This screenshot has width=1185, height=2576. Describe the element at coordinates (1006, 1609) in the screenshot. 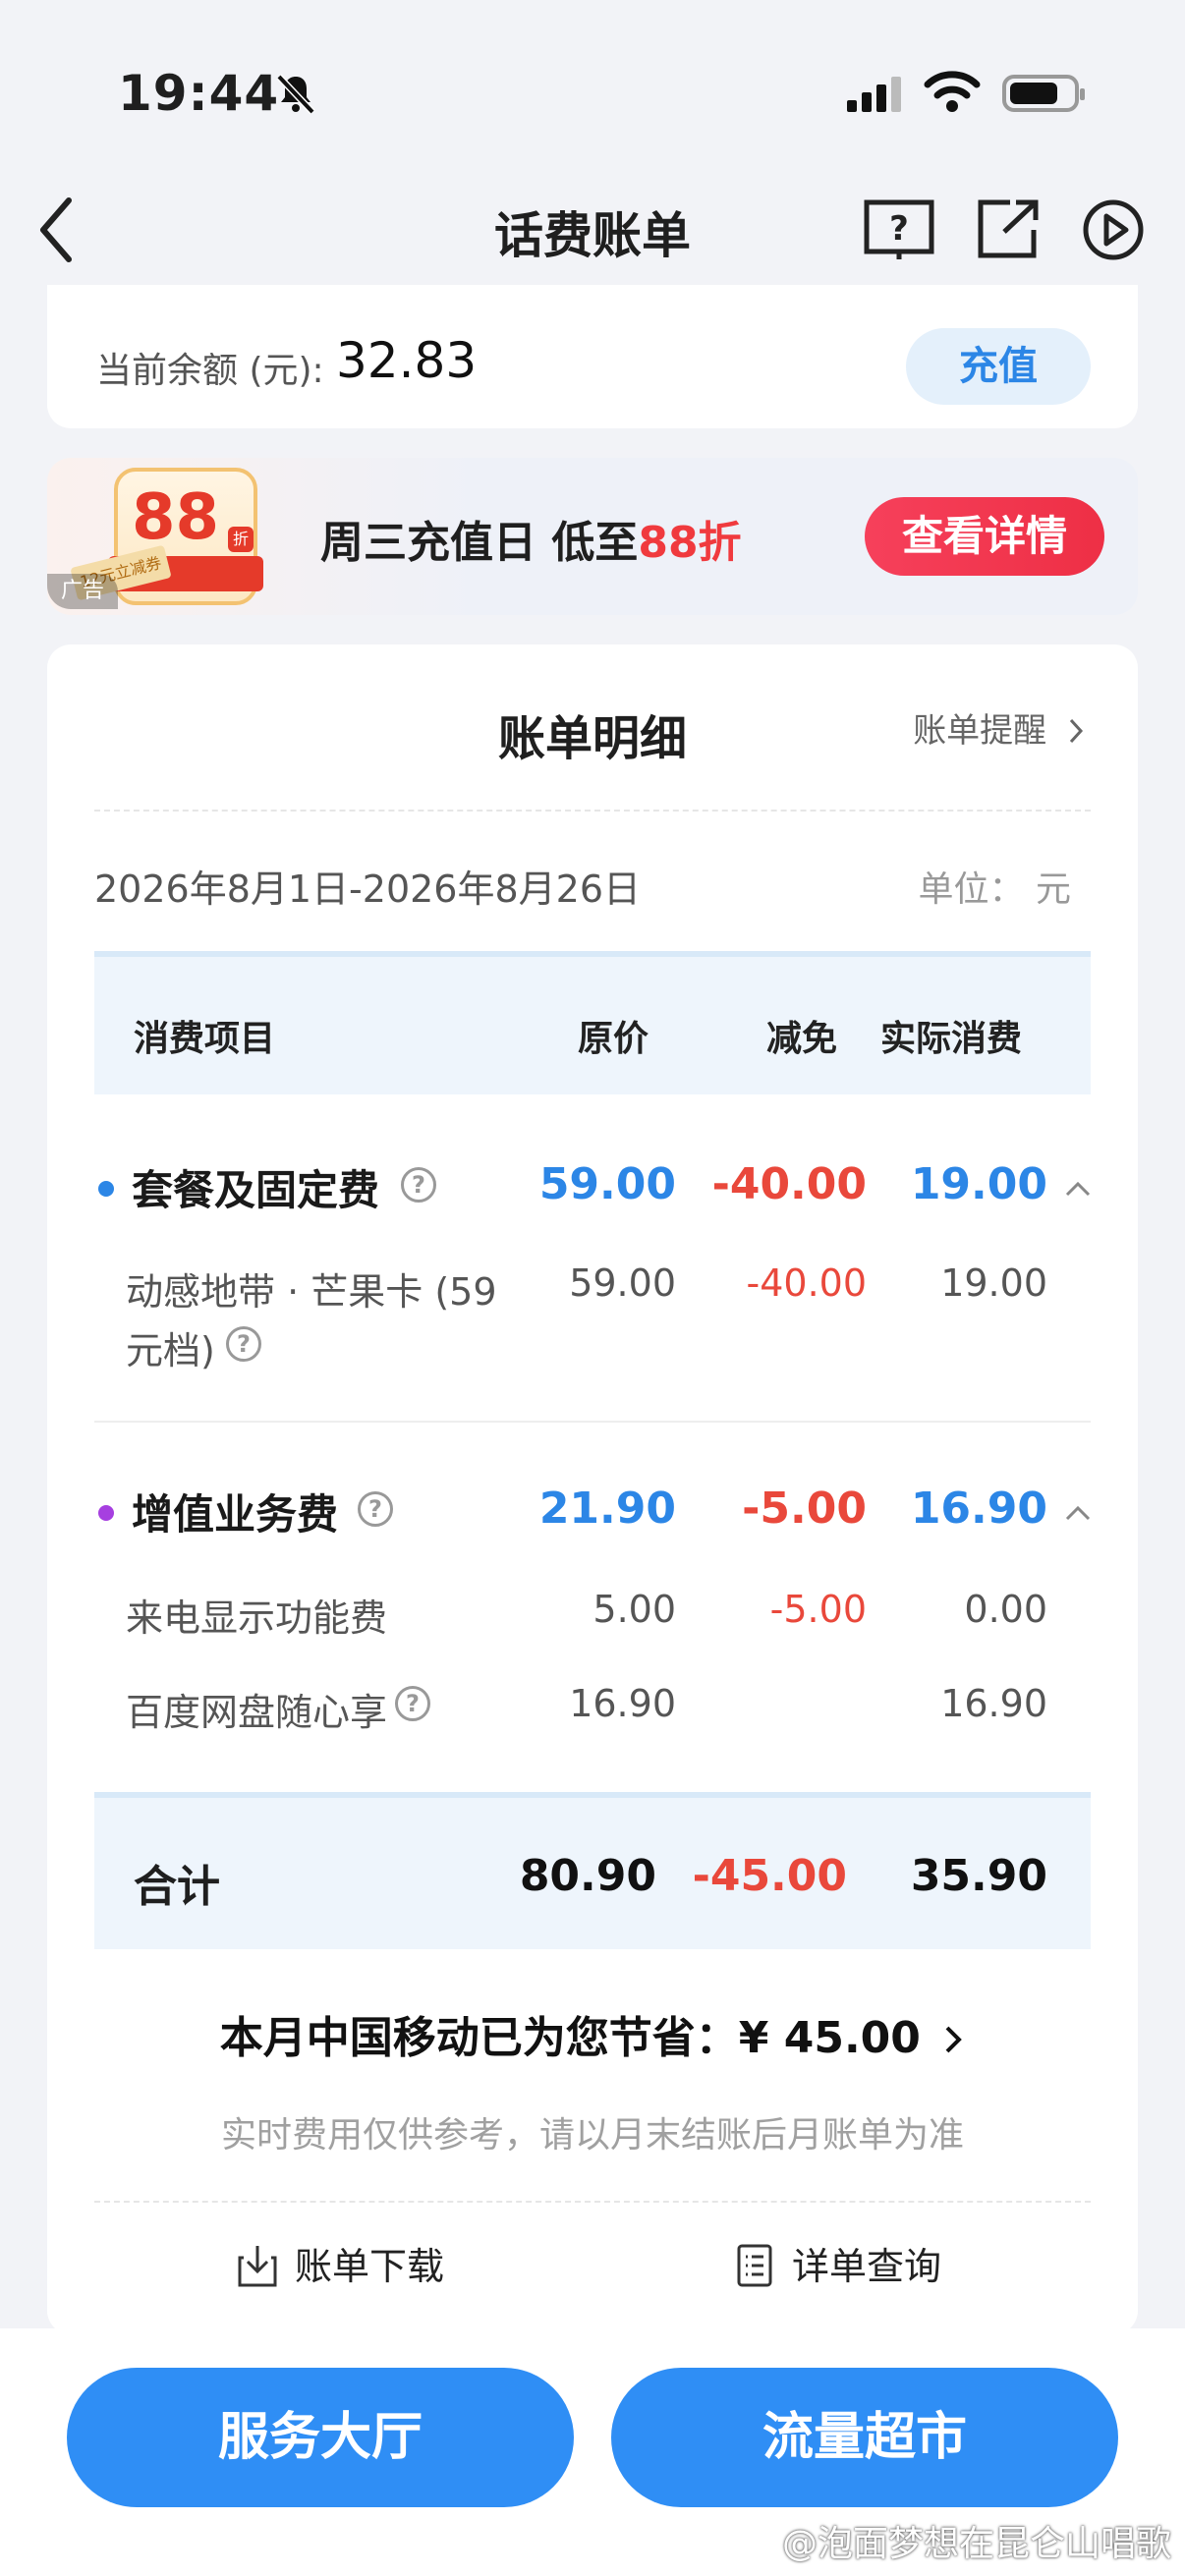

I see `item-actual: 0.00` at that location.